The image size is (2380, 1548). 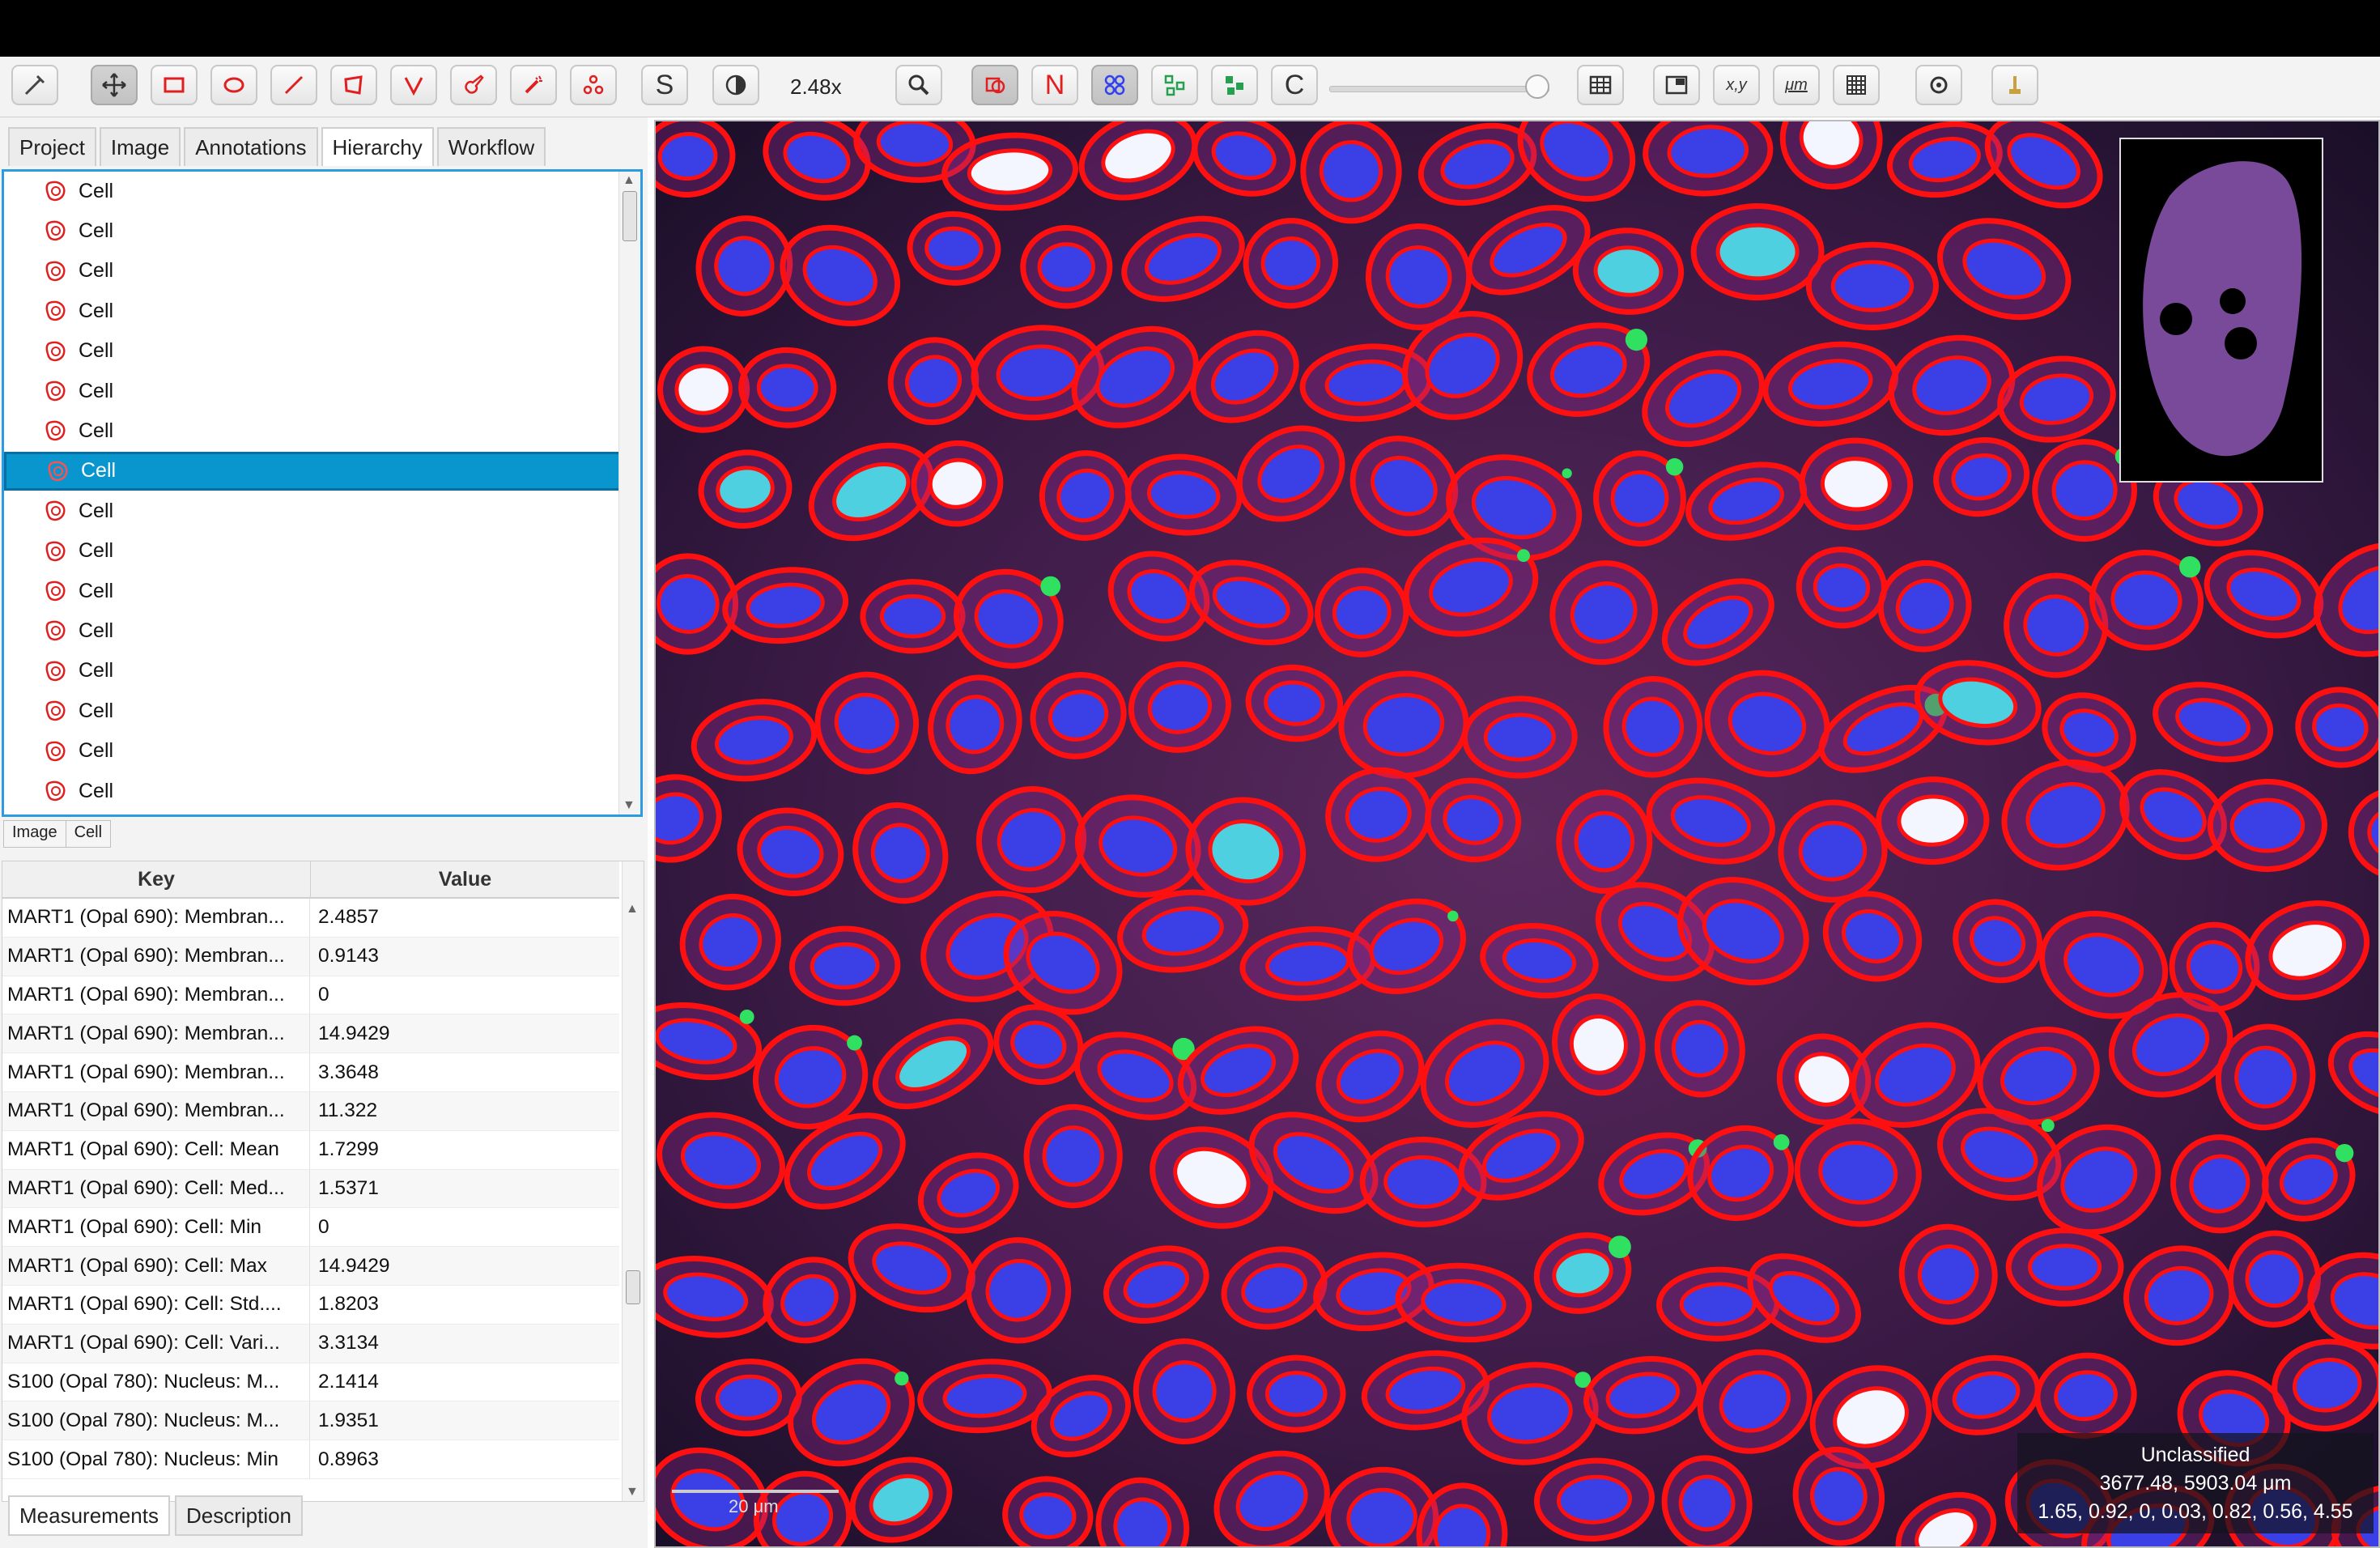 I want to click on breadcrumb-cell: Cell, so click(x=88, y=834).